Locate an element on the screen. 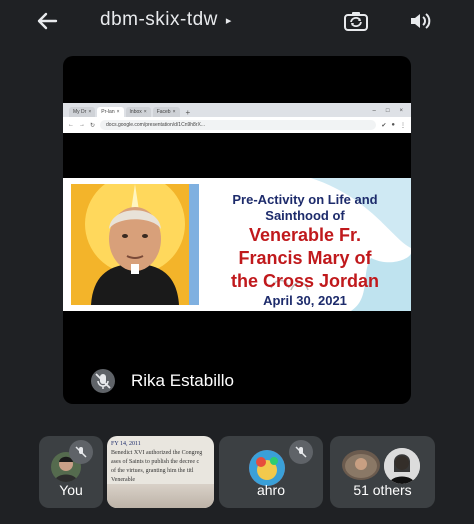 The height and width of the screenshot is (524, 474). reload-icon: ↻ is located at coordinates (93, 125).